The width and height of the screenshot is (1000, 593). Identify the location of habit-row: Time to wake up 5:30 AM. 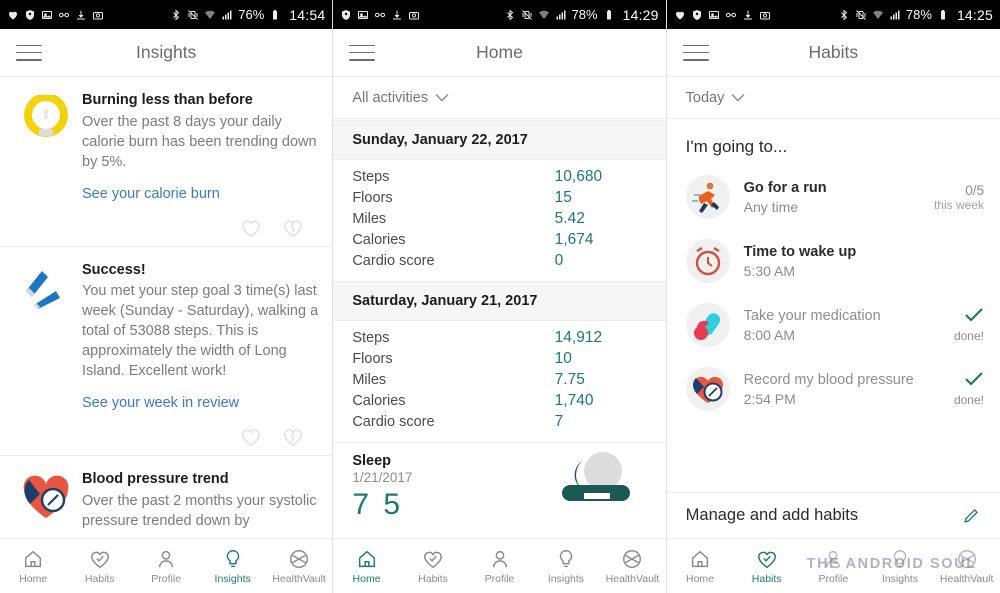
(833, 261).